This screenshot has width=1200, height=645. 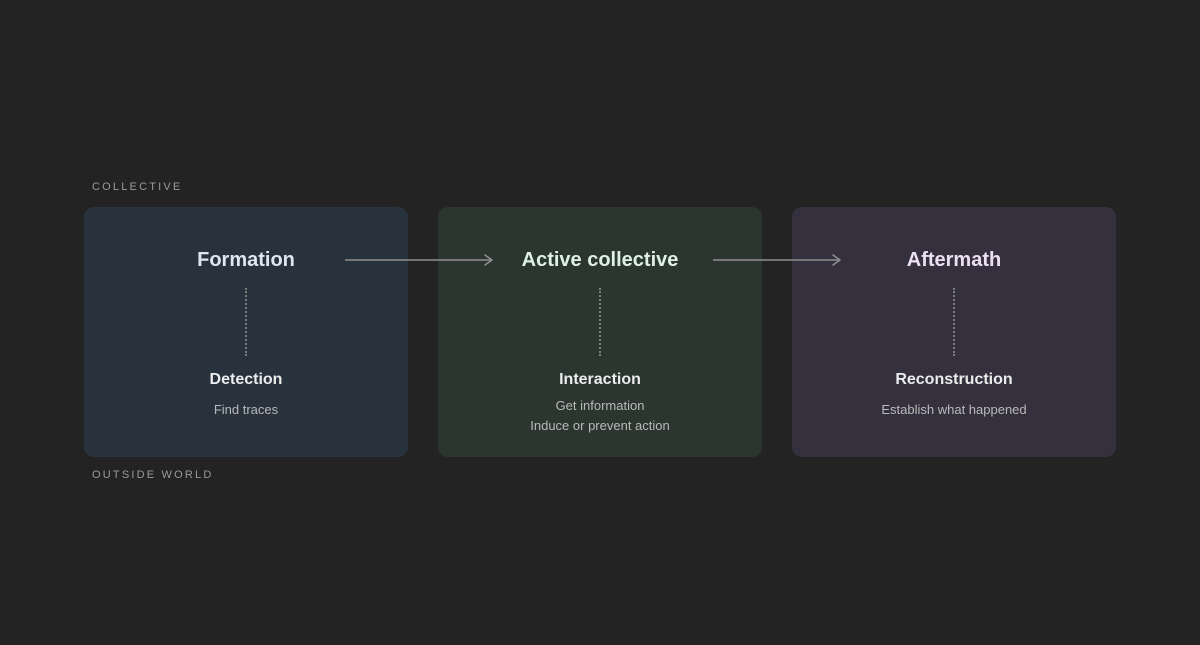 I want to click on stage-formation: Formation Detection Find traces, so click(x=246, y=332).